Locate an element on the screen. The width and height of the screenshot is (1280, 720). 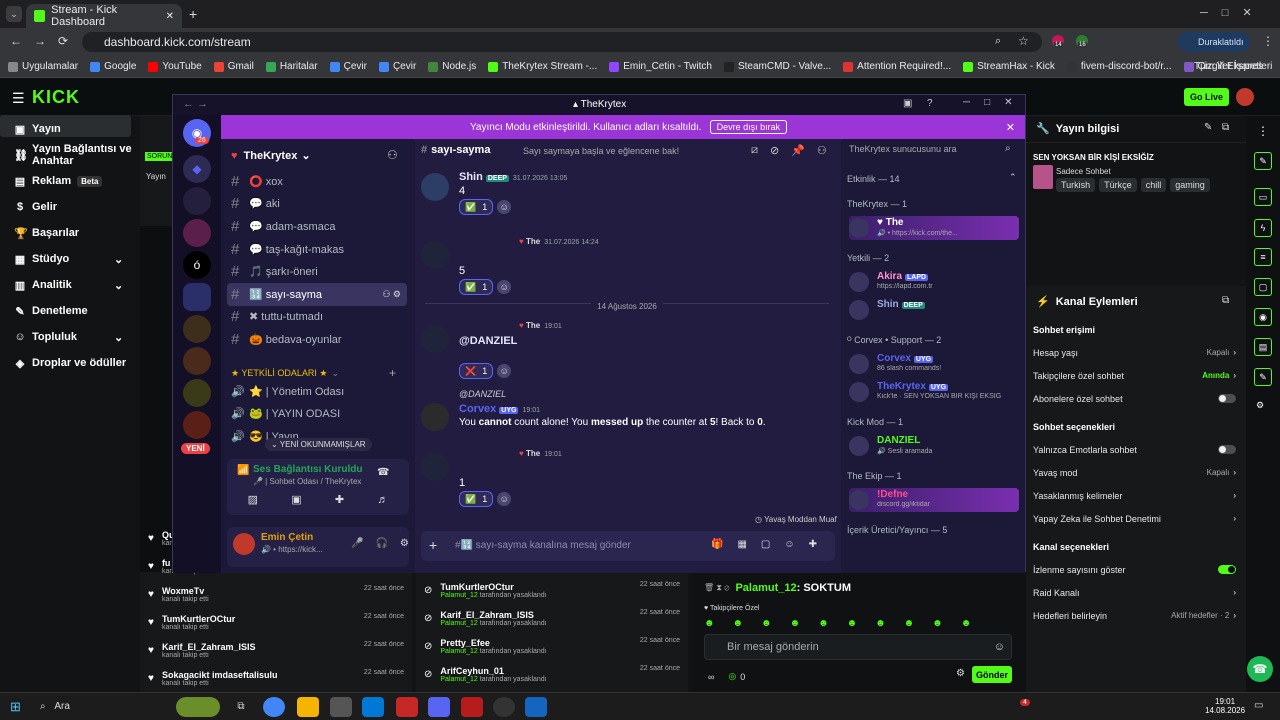
text-channel: # 💬 adam-asmaca is located at coordinates (318, 226).